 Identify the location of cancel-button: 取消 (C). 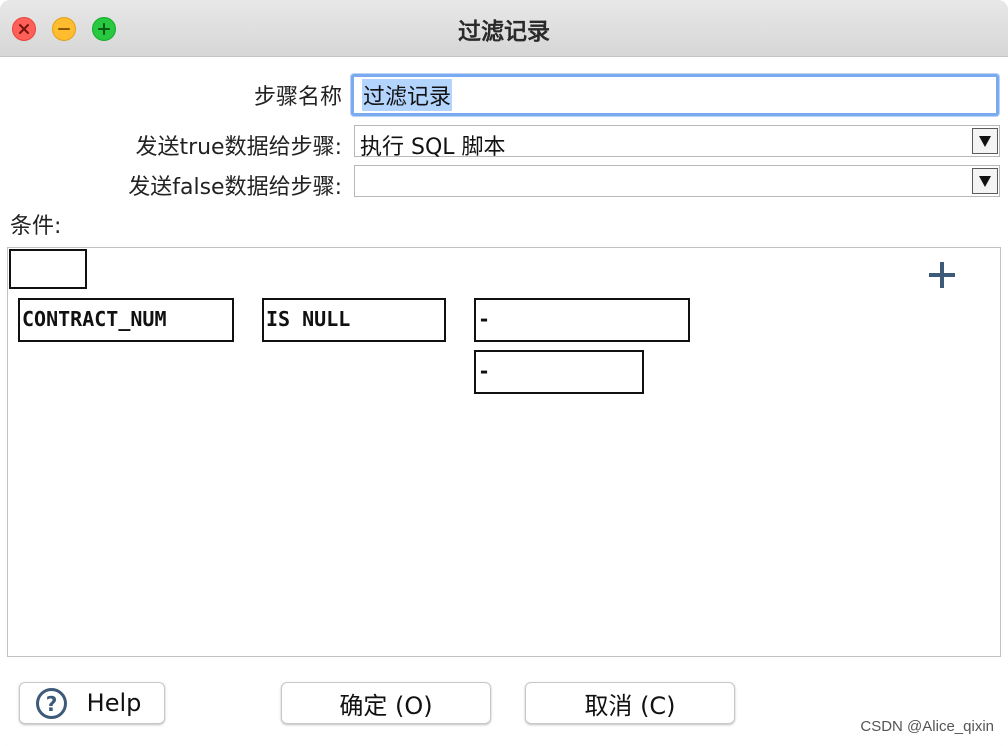
(630, 703).